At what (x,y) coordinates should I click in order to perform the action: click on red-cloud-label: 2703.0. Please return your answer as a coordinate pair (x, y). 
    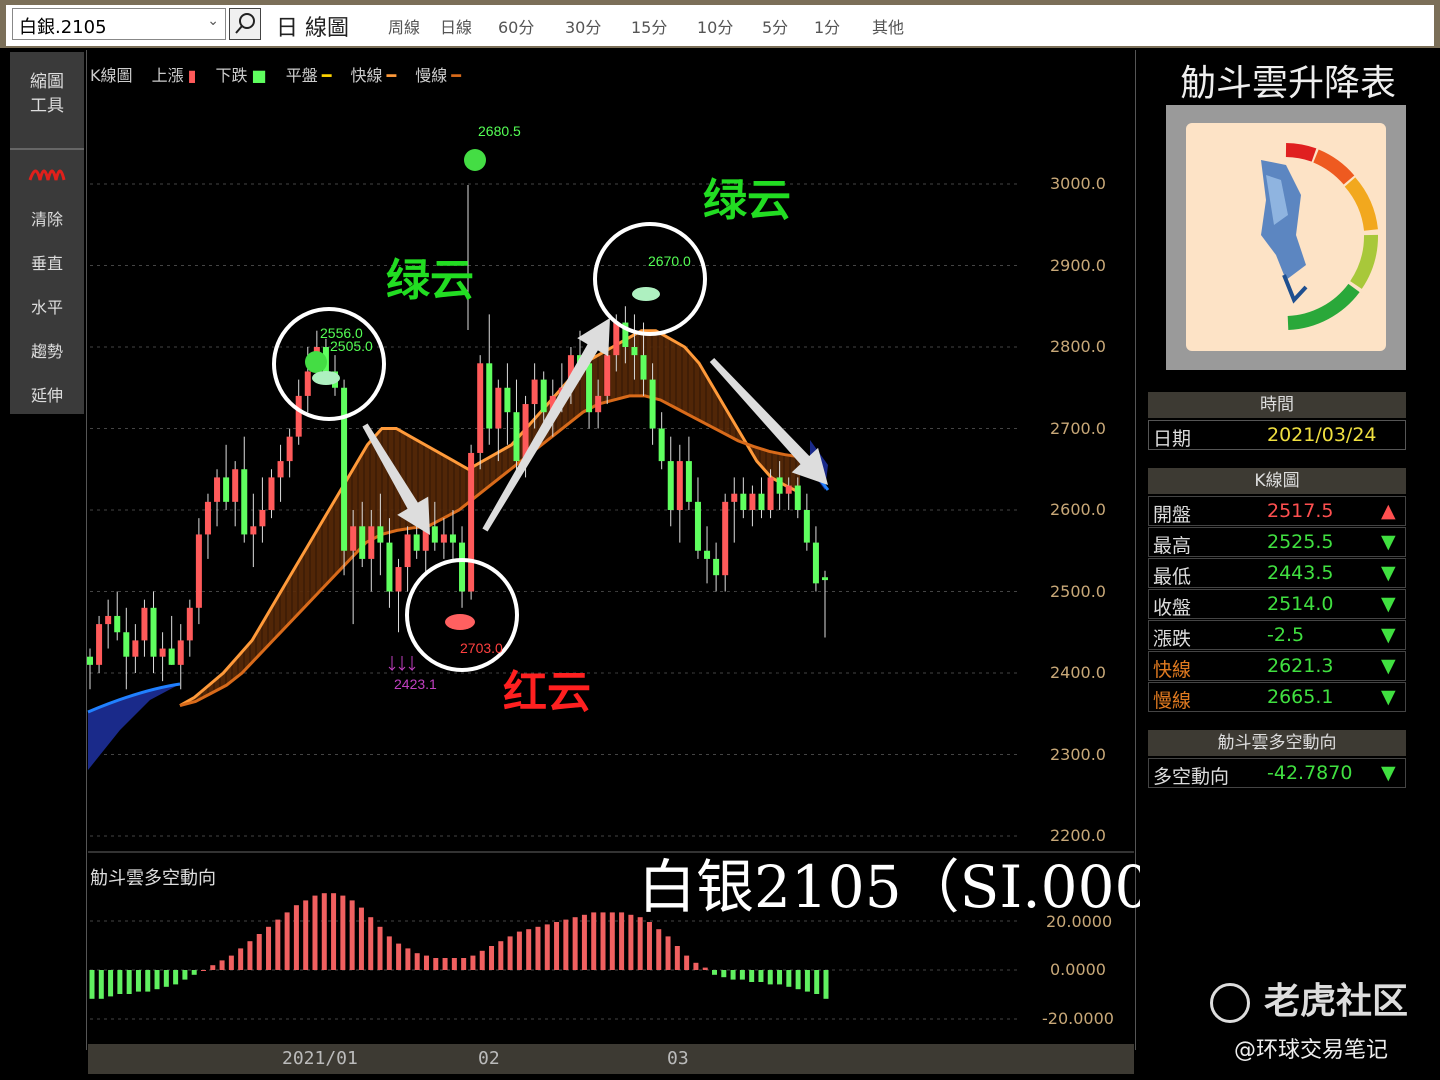
    Looking at the image, I should click on (481, 648).